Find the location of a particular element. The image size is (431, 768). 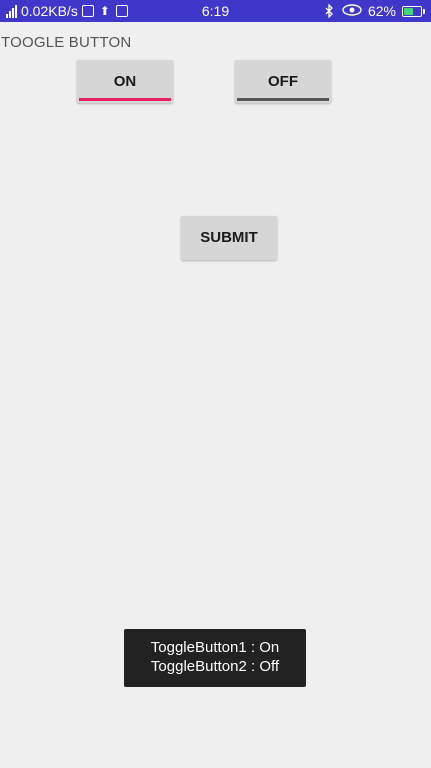

toggle-button-1: ON is located at coordinates (125, 81).